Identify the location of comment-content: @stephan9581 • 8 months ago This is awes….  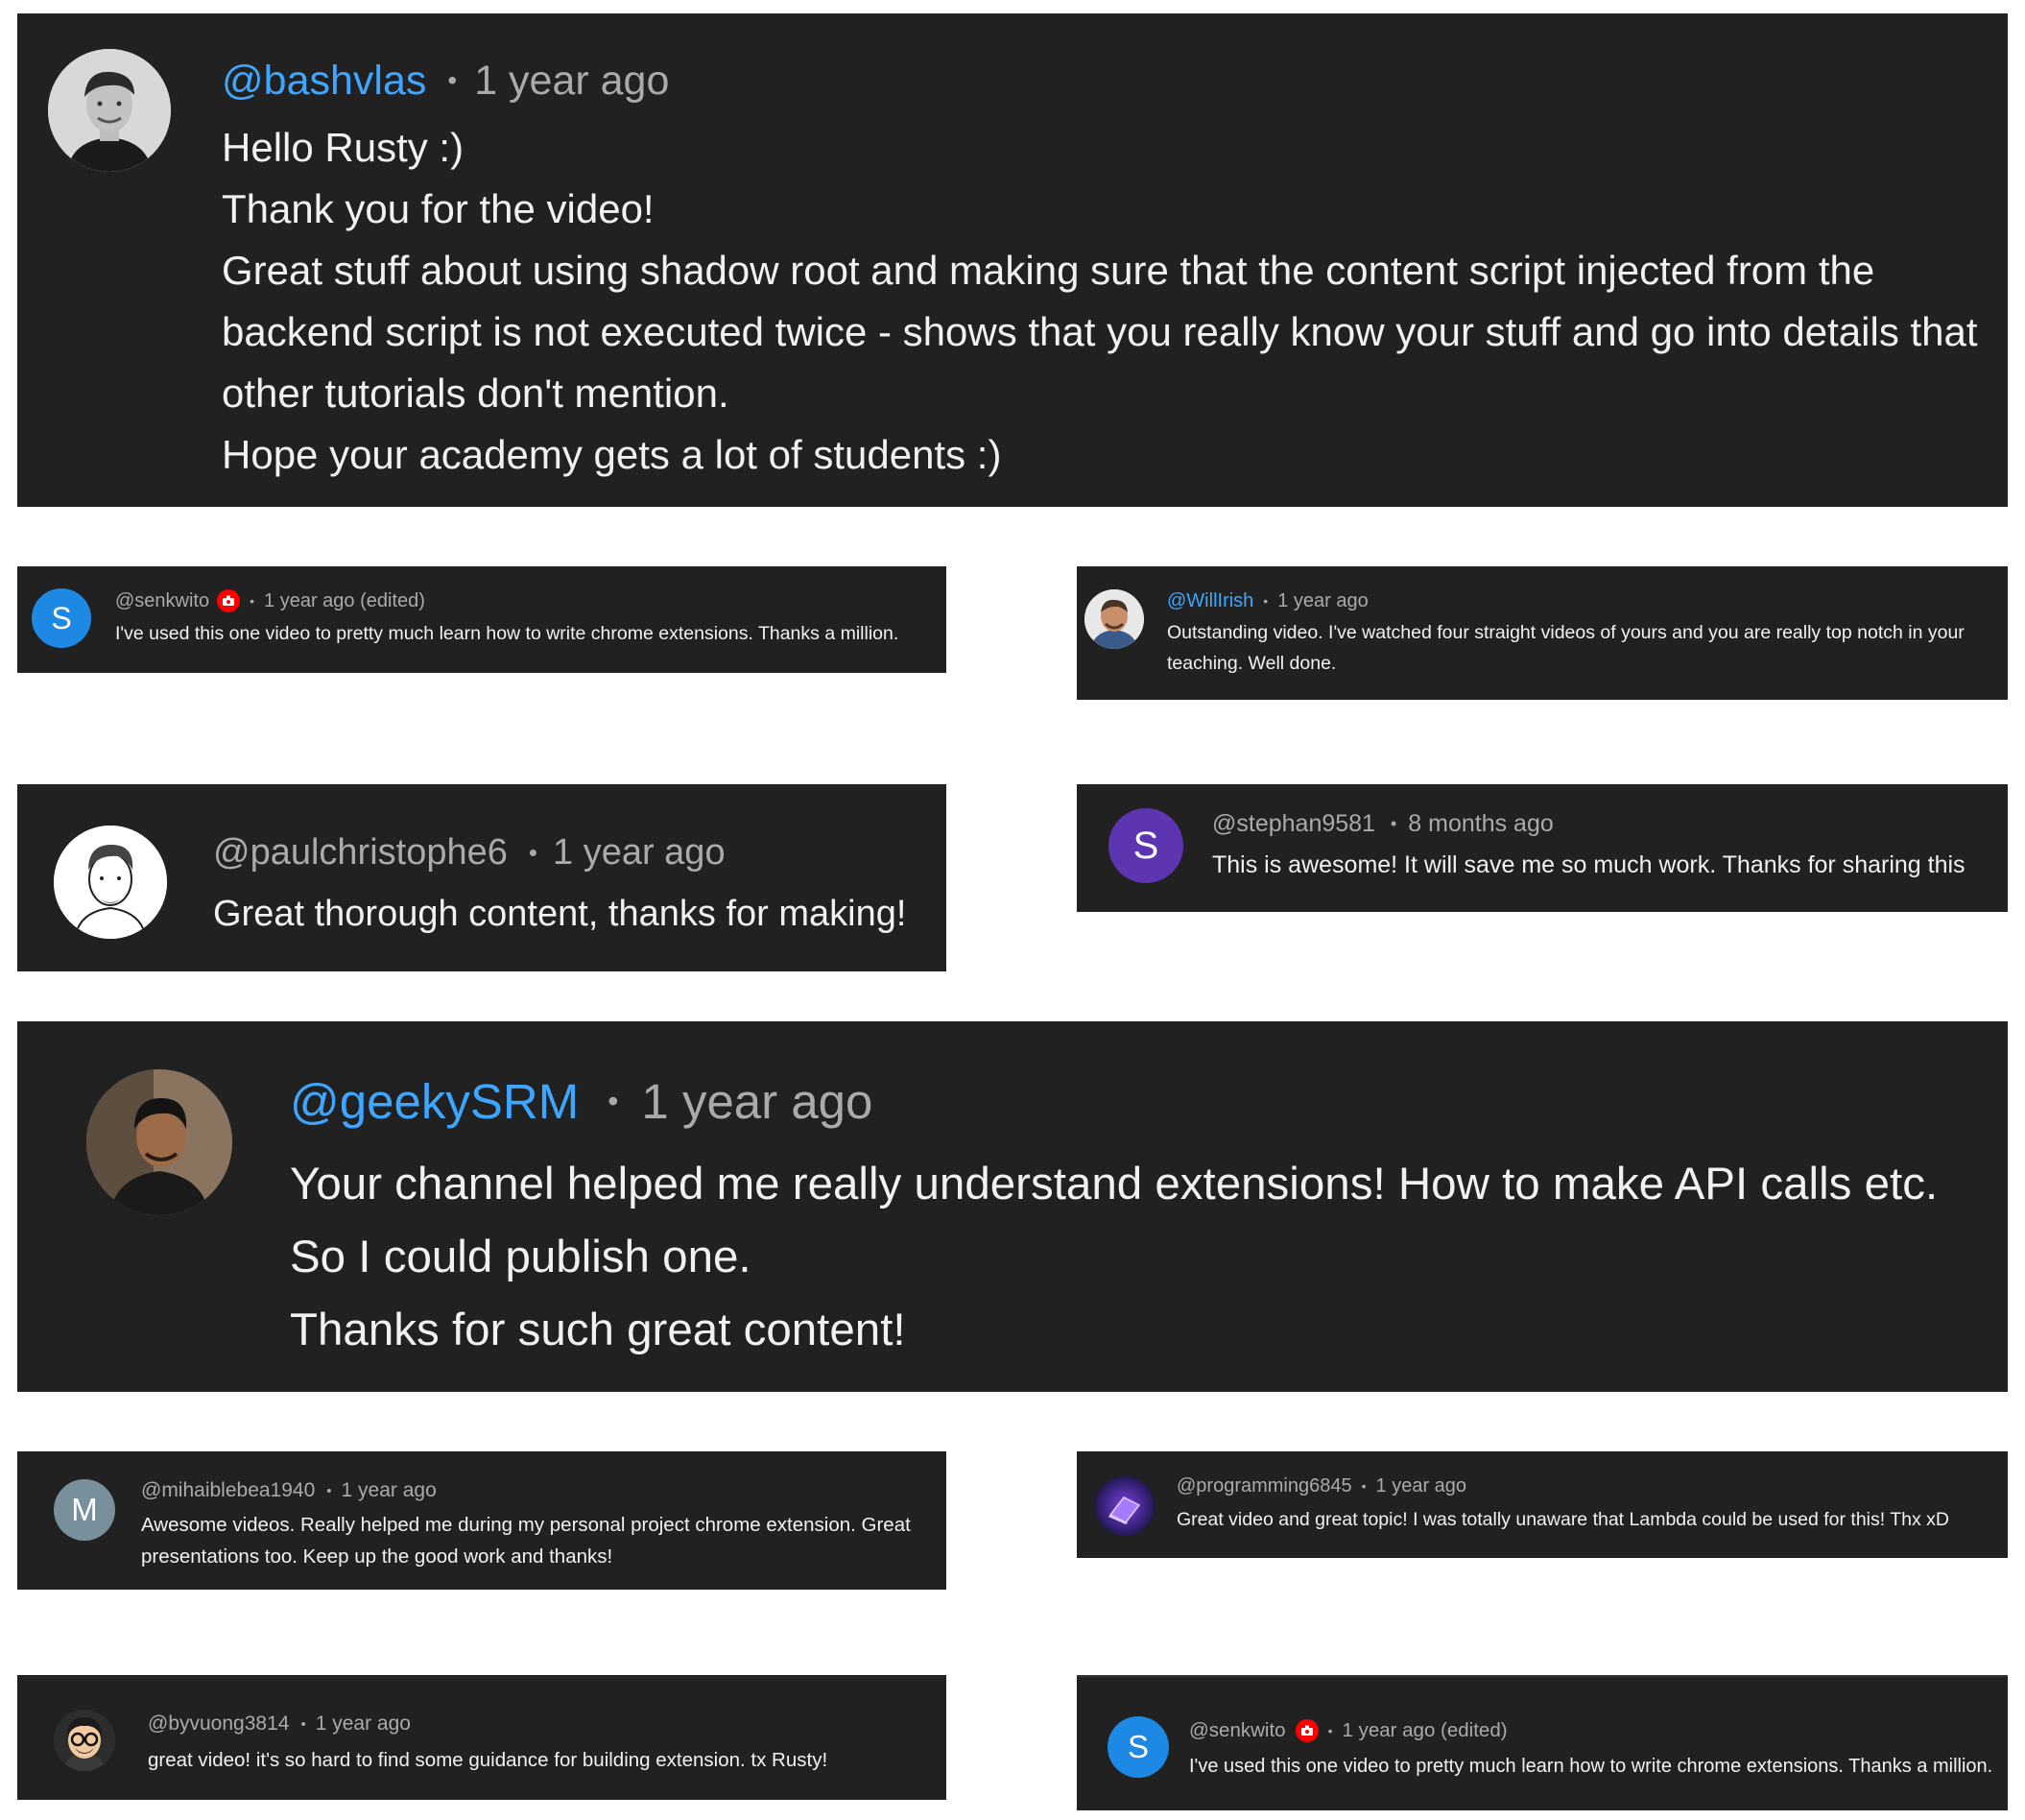
(1606, 847).